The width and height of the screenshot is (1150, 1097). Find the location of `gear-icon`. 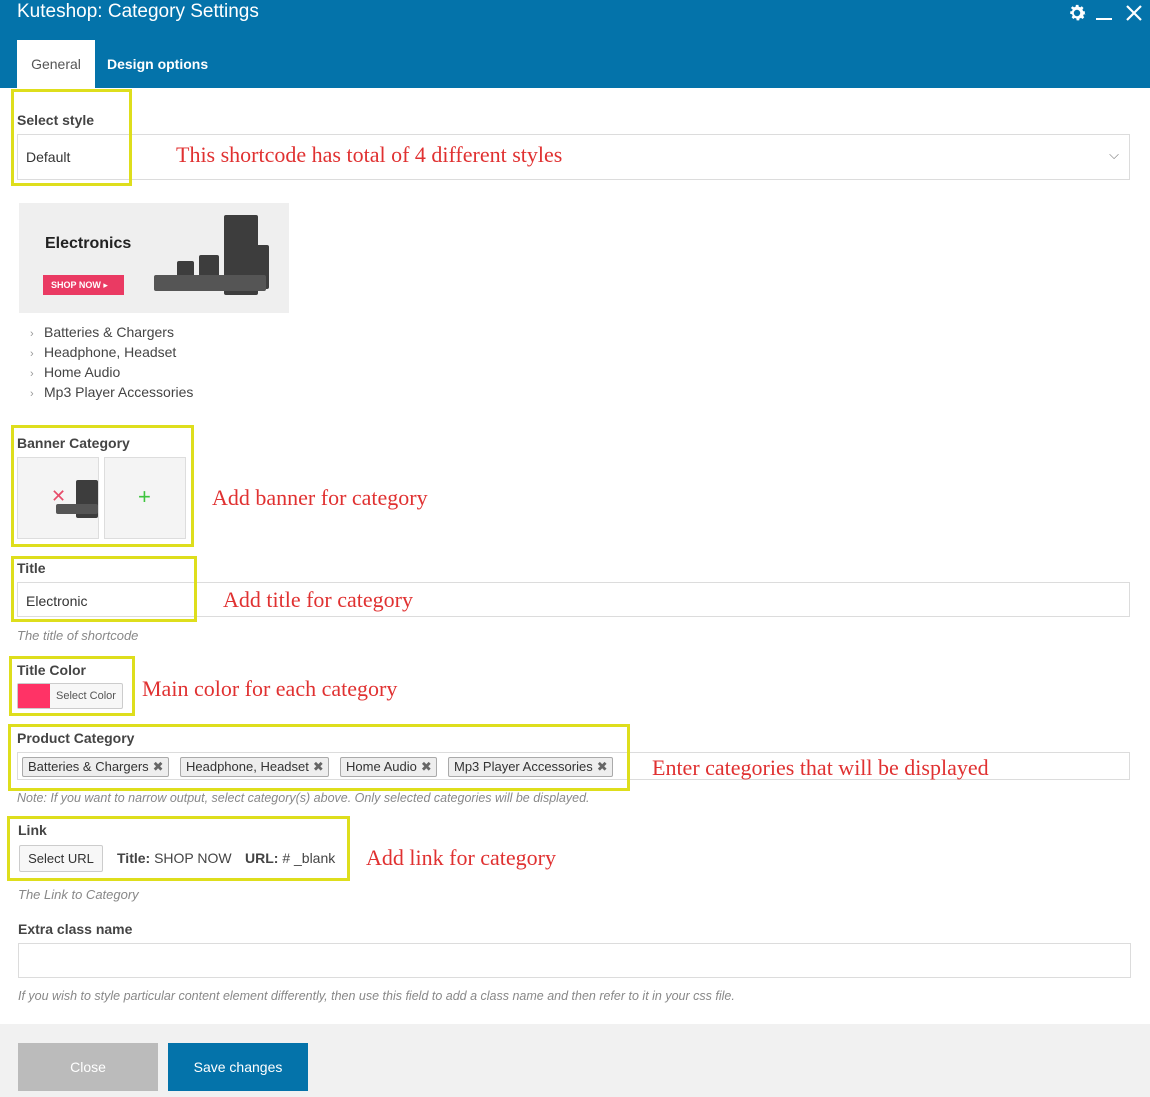

gear-icon is located at coordinates (1077, 15).